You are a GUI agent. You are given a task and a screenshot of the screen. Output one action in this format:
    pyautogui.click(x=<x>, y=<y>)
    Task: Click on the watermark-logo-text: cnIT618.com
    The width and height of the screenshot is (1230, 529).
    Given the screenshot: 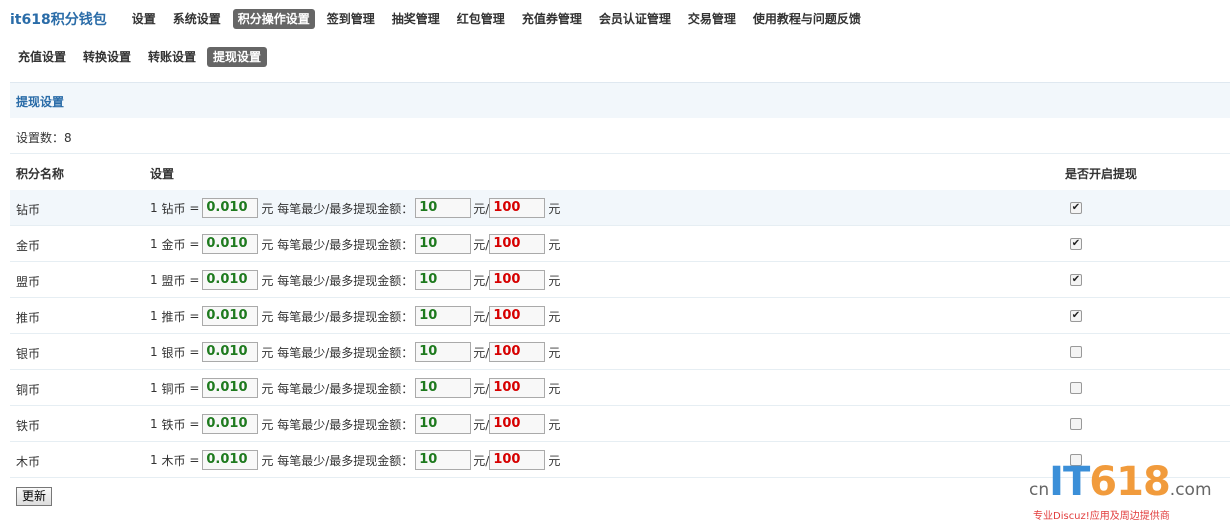 What is the action you would take?
    pyautogui.click(x=1120, y=482)
    